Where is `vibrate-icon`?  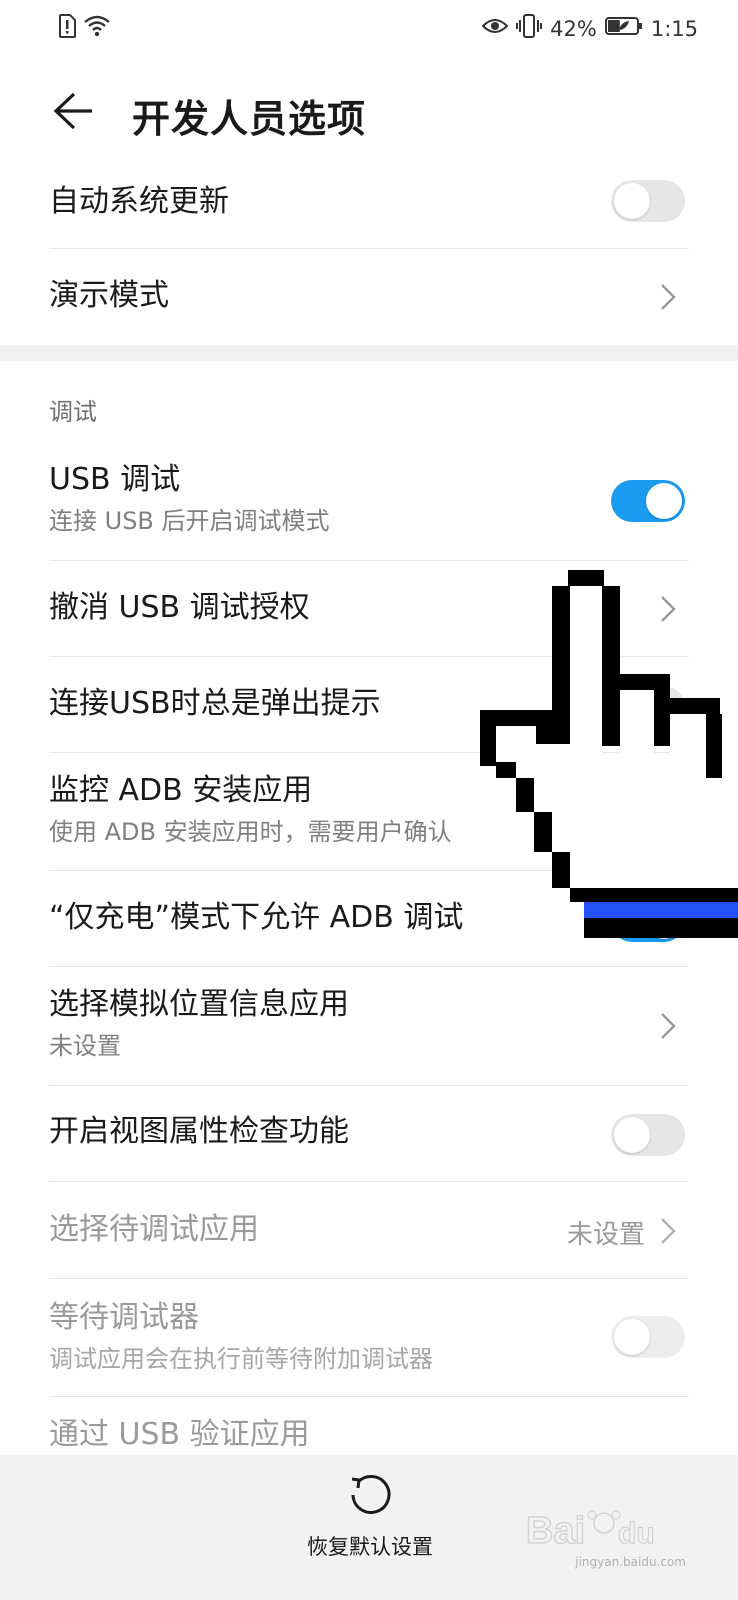 vibrate-icon is located at coordinates (529, 28).